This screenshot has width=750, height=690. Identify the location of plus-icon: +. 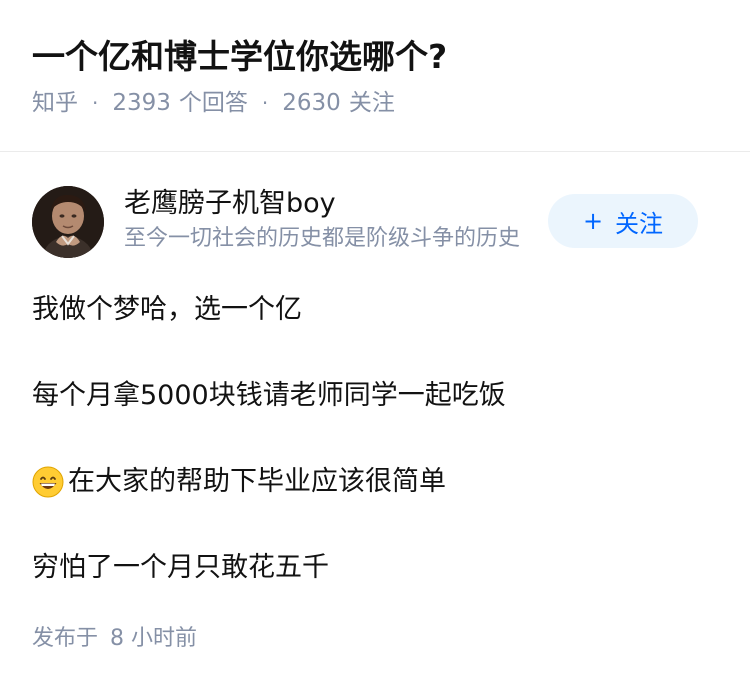
(593, 221).